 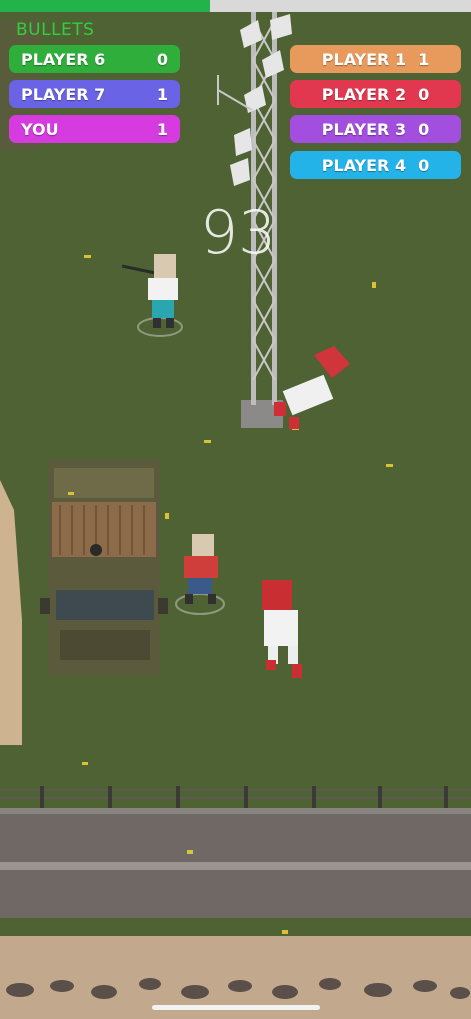 What do you see at coordinates (364, 59) in the screenshot?
I see `player-name: PLAYER 1` at bounding box center [364, 59].